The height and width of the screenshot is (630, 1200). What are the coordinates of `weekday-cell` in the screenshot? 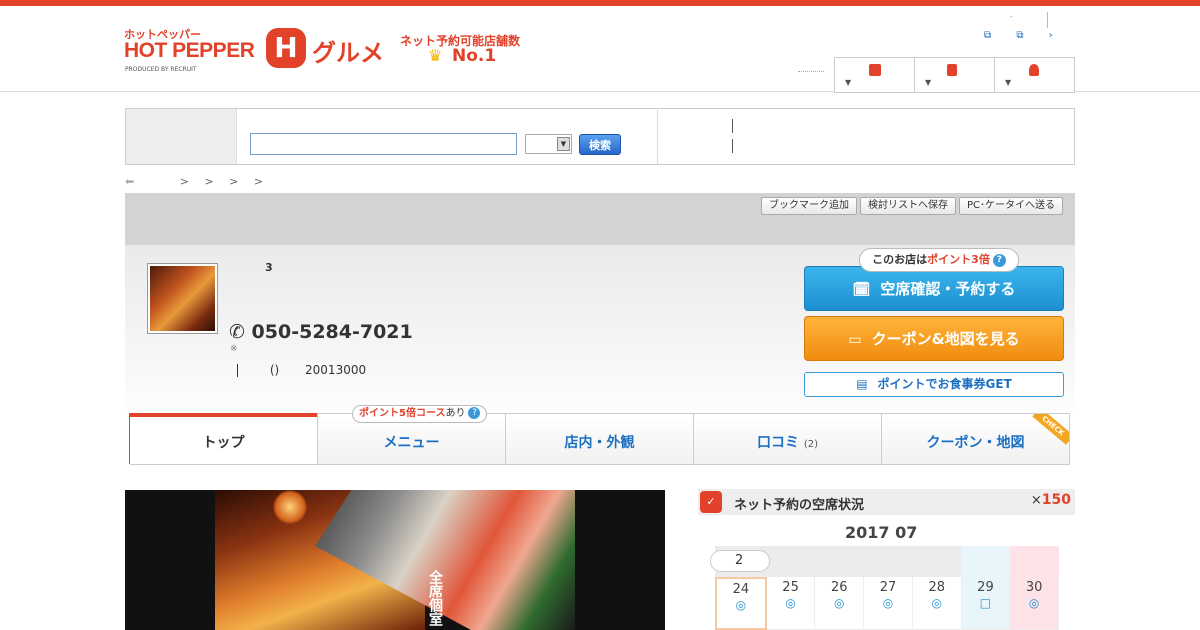 It's located at (936, 561).